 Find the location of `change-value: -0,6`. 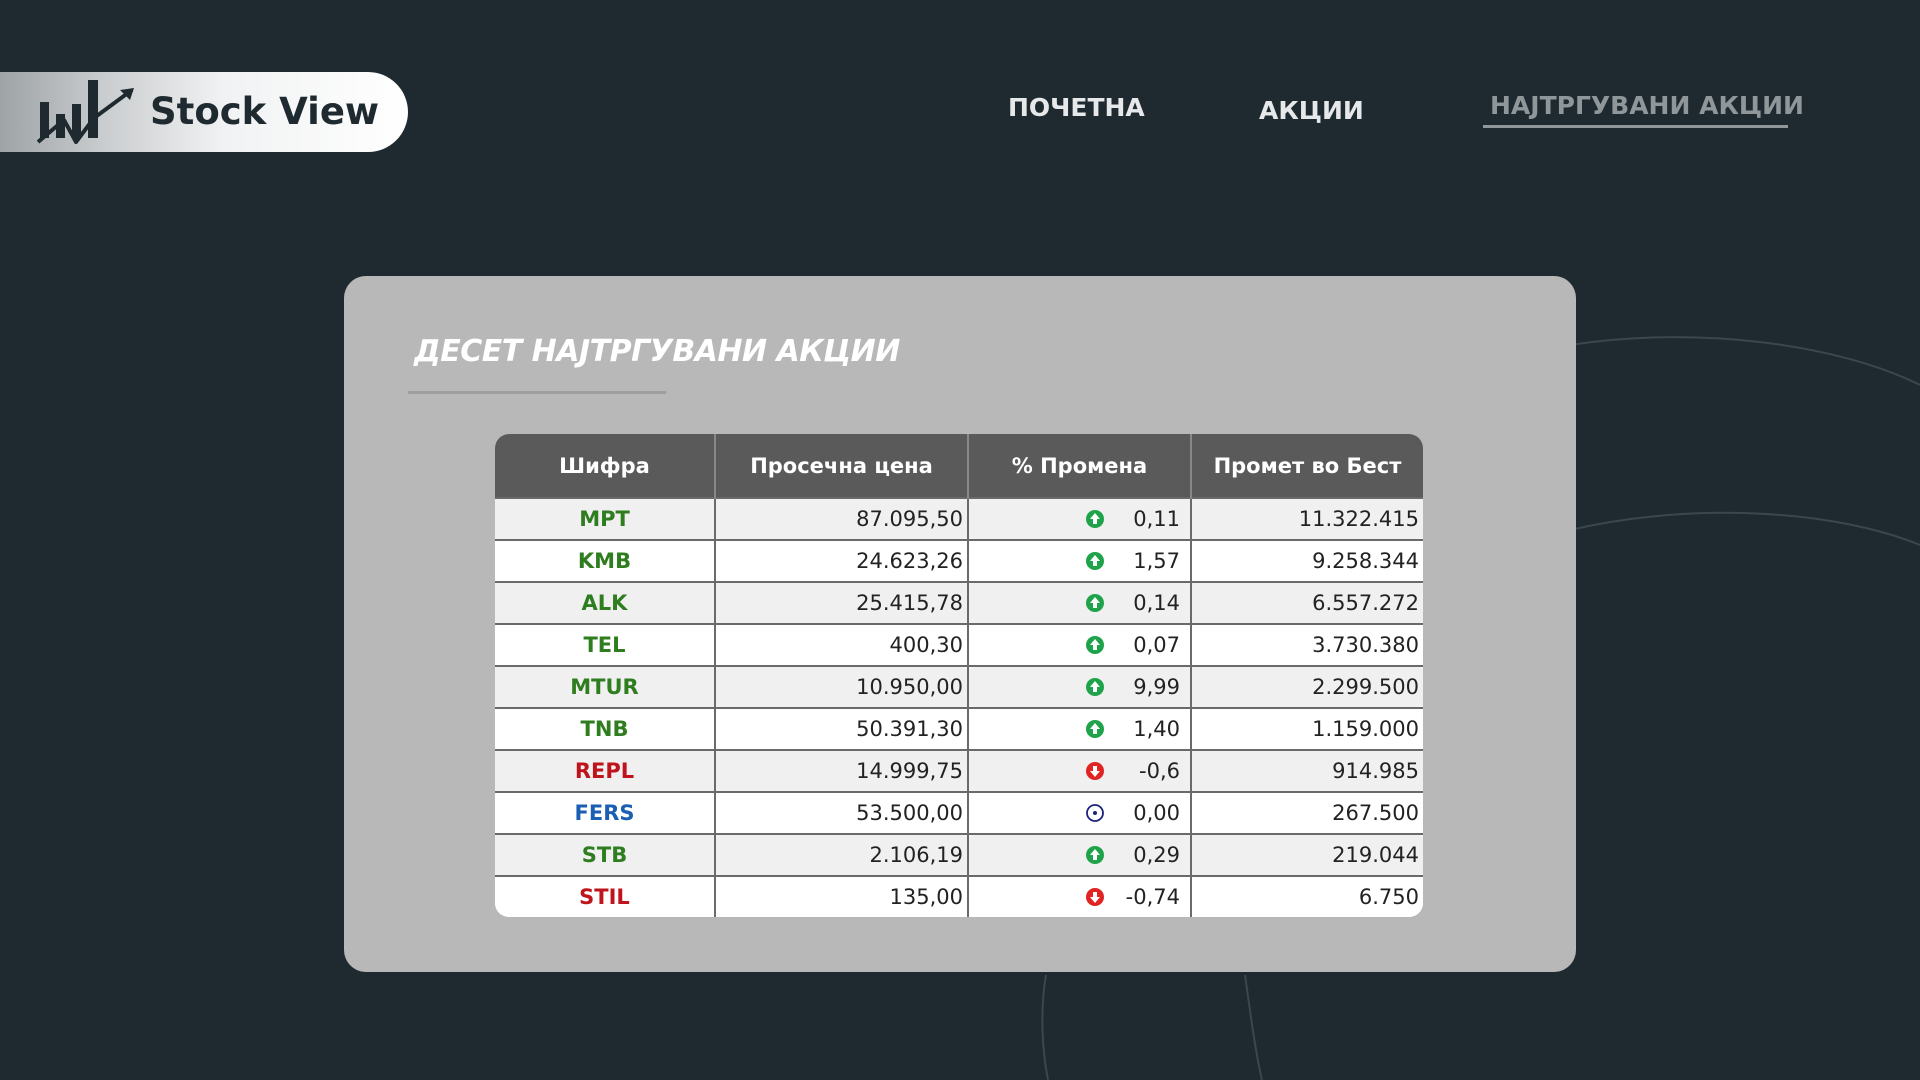

change-value: -0,6 is located at coordinates (1159, 771).